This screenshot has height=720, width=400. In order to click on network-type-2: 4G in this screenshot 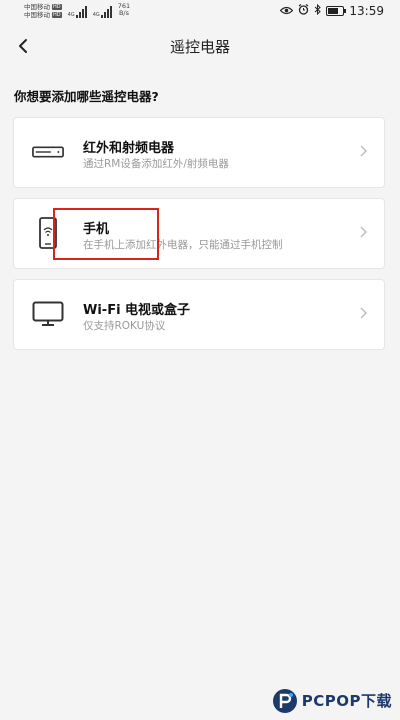, I will do `click(102, 10)`.